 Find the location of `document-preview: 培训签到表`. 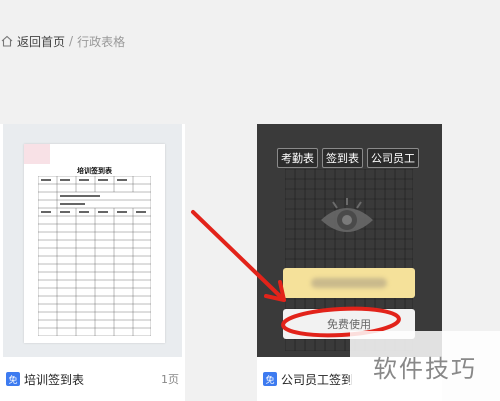

document-preview: 培训签到表 is located at coordinates (94, 243).